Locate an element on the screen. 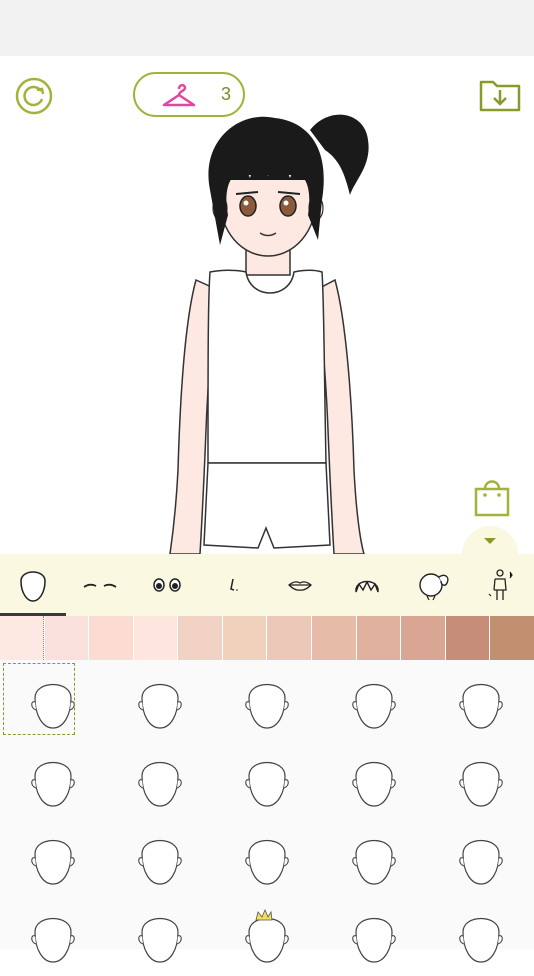 The image size is (534, 976). status-bar is located at coordinates (267, 28).